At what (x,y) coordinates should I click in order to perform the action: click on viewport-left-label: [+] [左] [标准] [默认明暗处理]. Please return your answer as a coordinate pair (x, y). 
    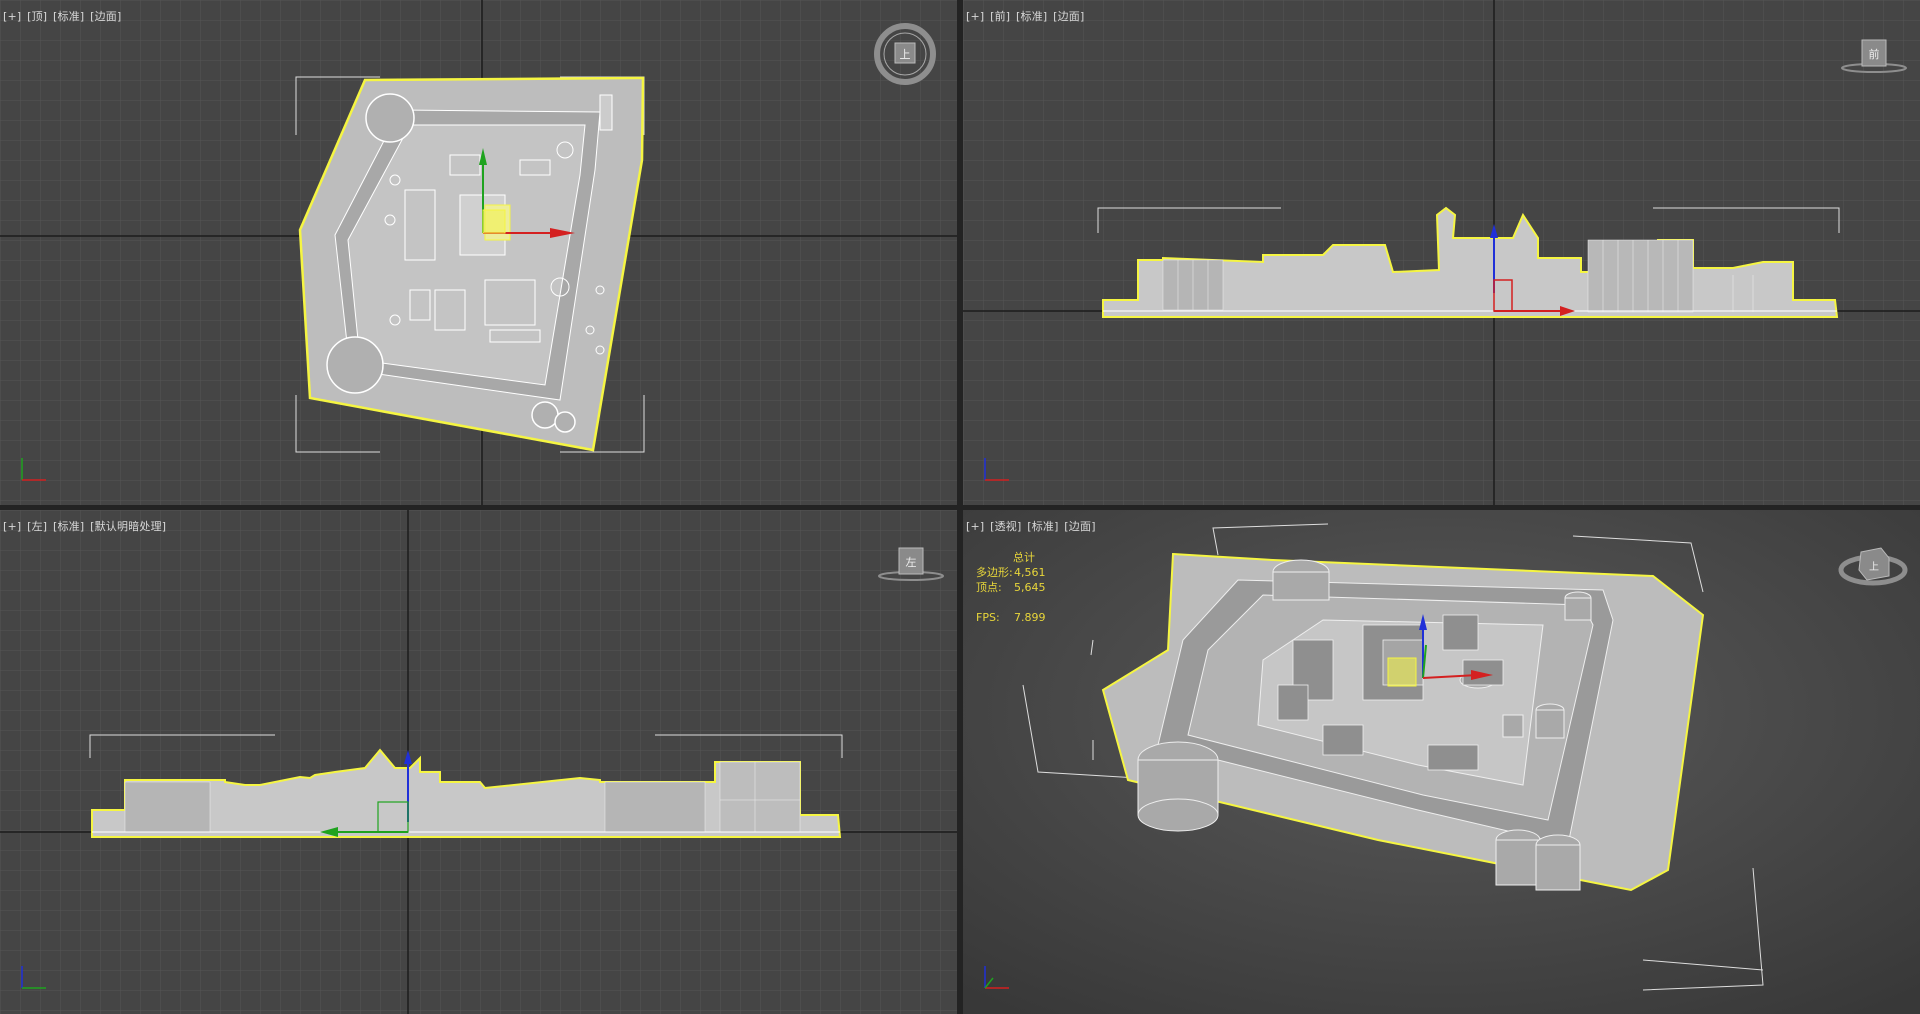
    Looking at the image, I should click on (85, 526).